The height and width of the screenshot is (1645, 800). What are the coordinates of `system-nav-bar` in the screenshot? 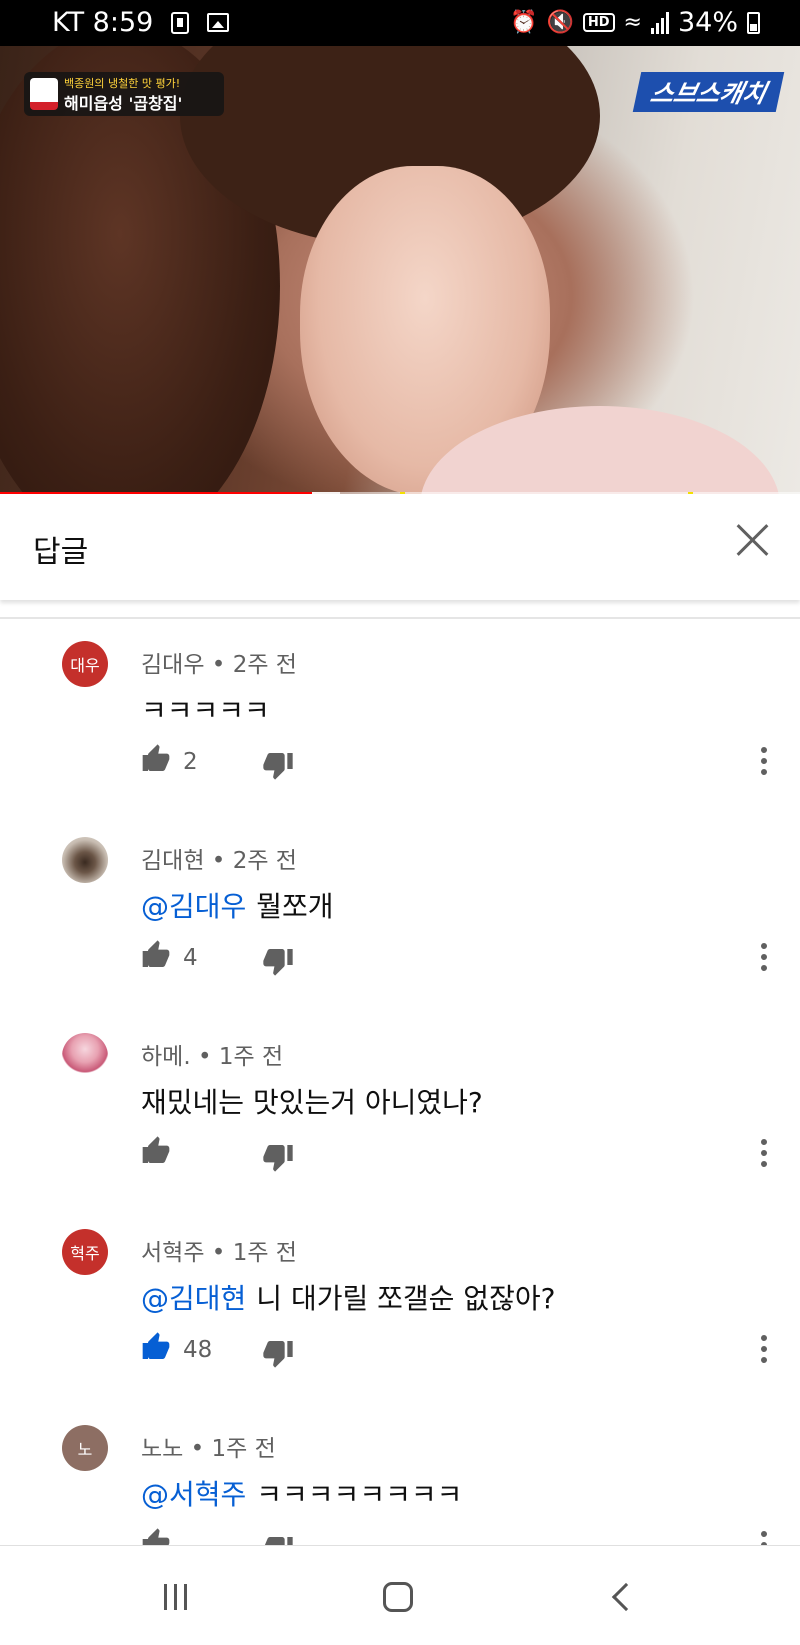 It's located at (400, 1595).